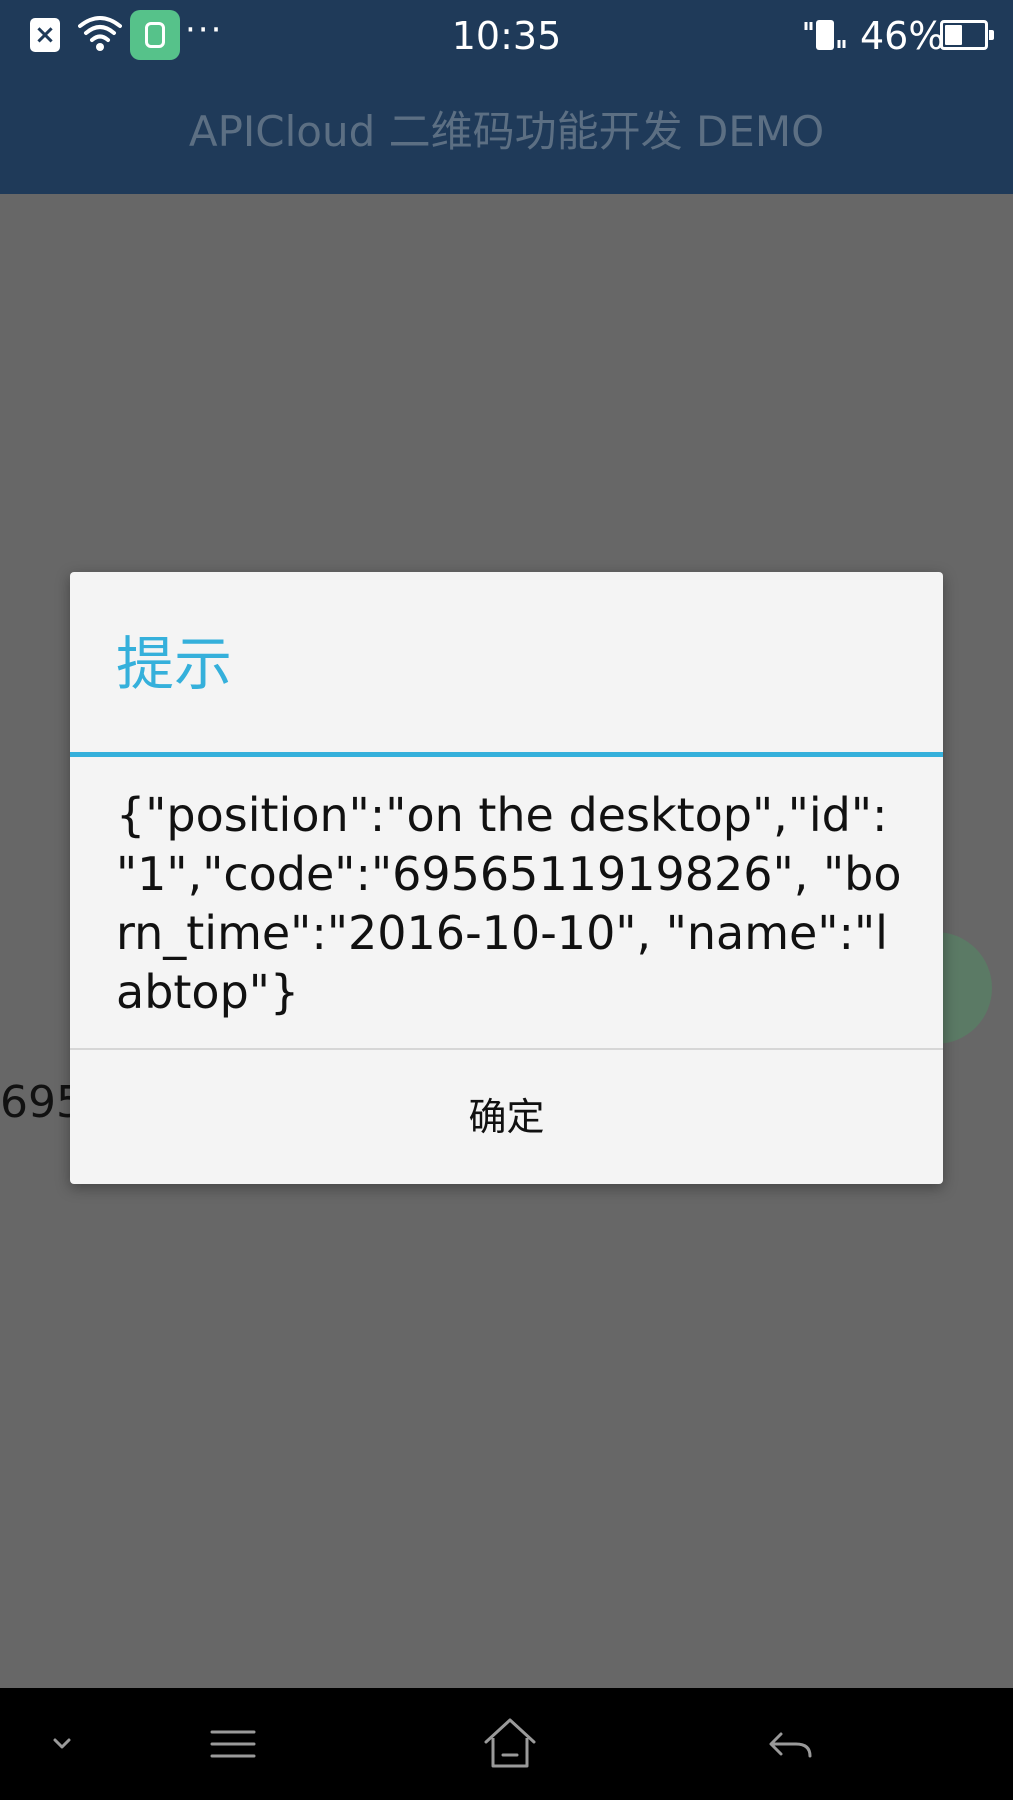  Describe the element at coordinates (510, 1744) in the screenshot. I see `home-icon` at that location.